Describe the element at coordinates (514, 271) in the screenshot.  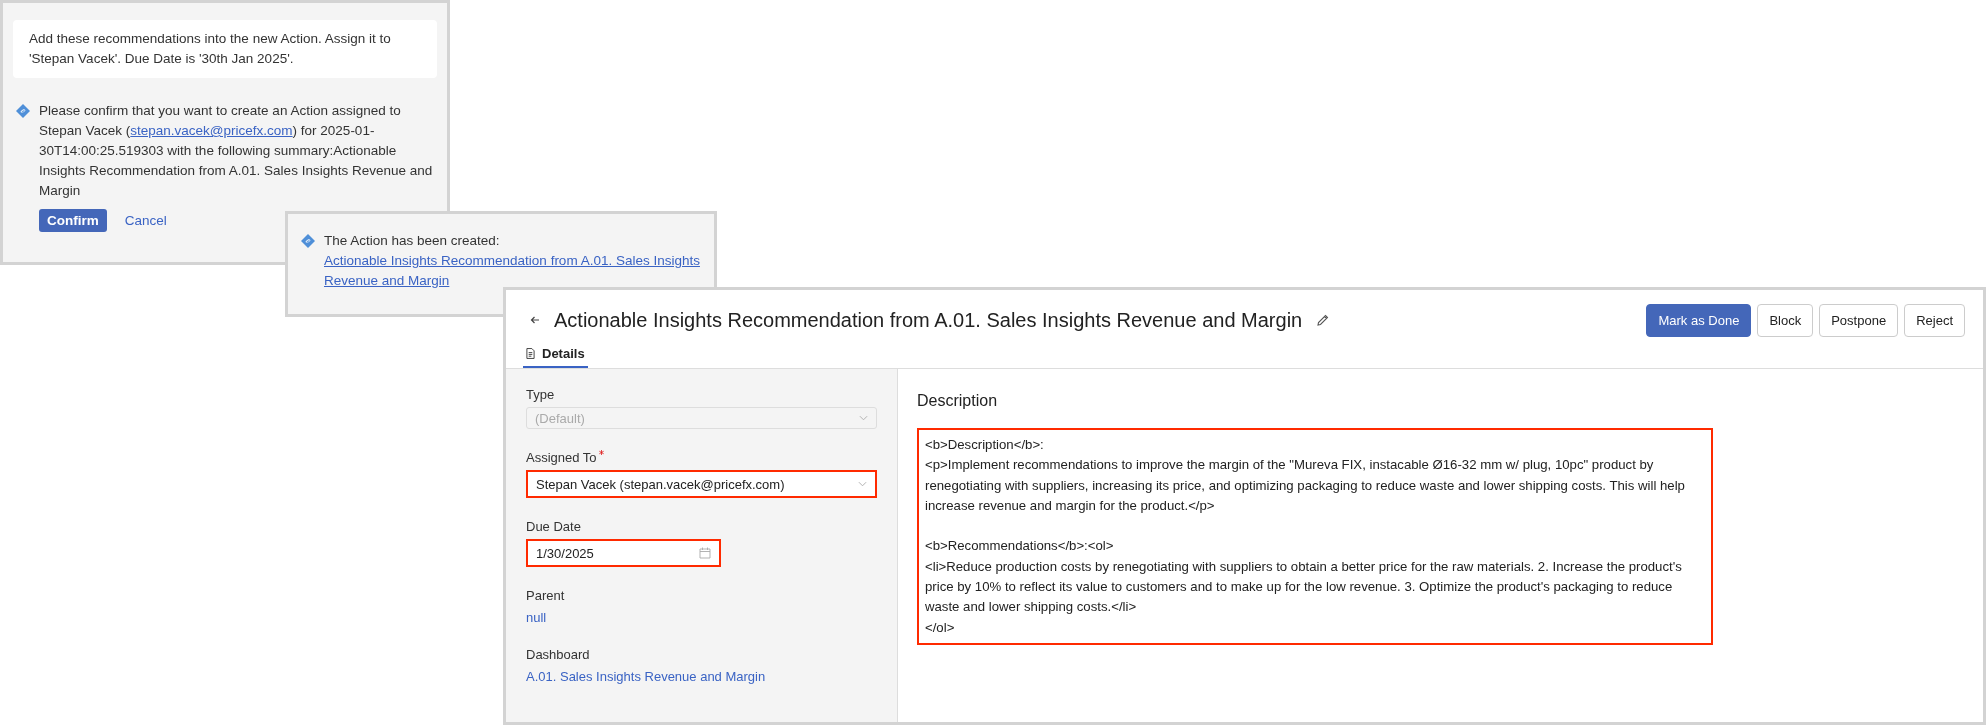
I see `action-link: Actionable Insights Recommendation from A.01. Sales Insights Revenue and Margin` at that location.